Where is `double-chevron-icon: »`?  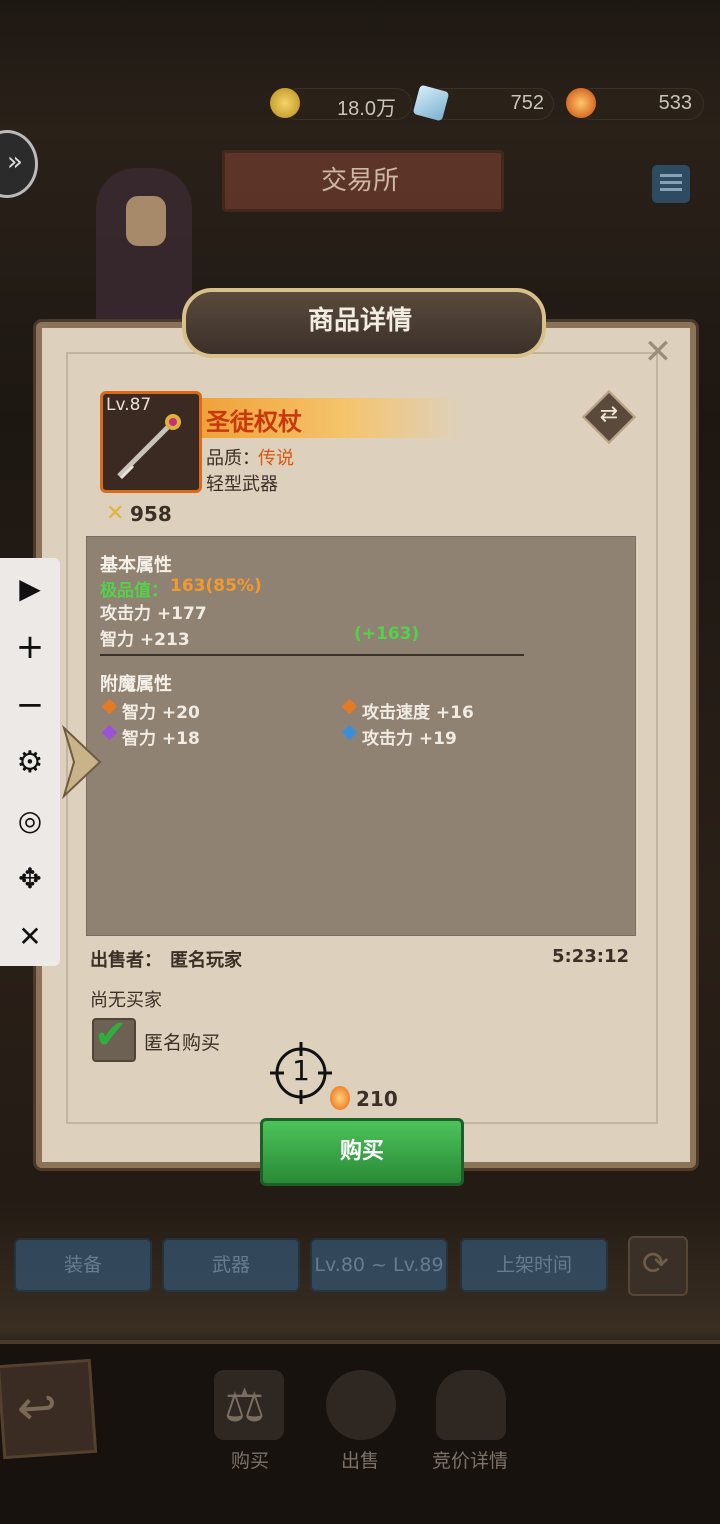
double-chevron-icon: » is located at coordinates (15, 162).